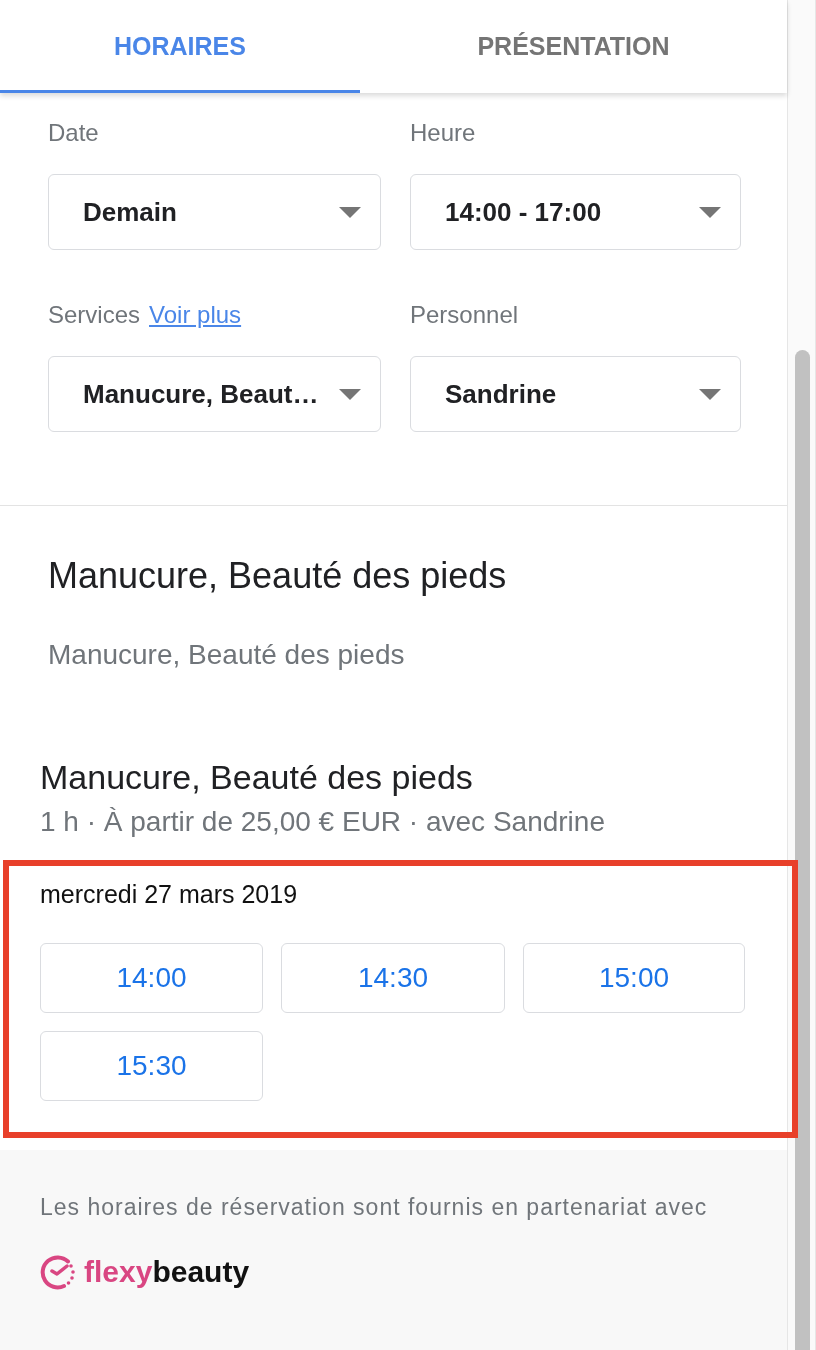  Describe the element at coordinates (227, 655) in the screenshot. I see `selection-subtitle: Manucure, Beauté des pieds` at that location.